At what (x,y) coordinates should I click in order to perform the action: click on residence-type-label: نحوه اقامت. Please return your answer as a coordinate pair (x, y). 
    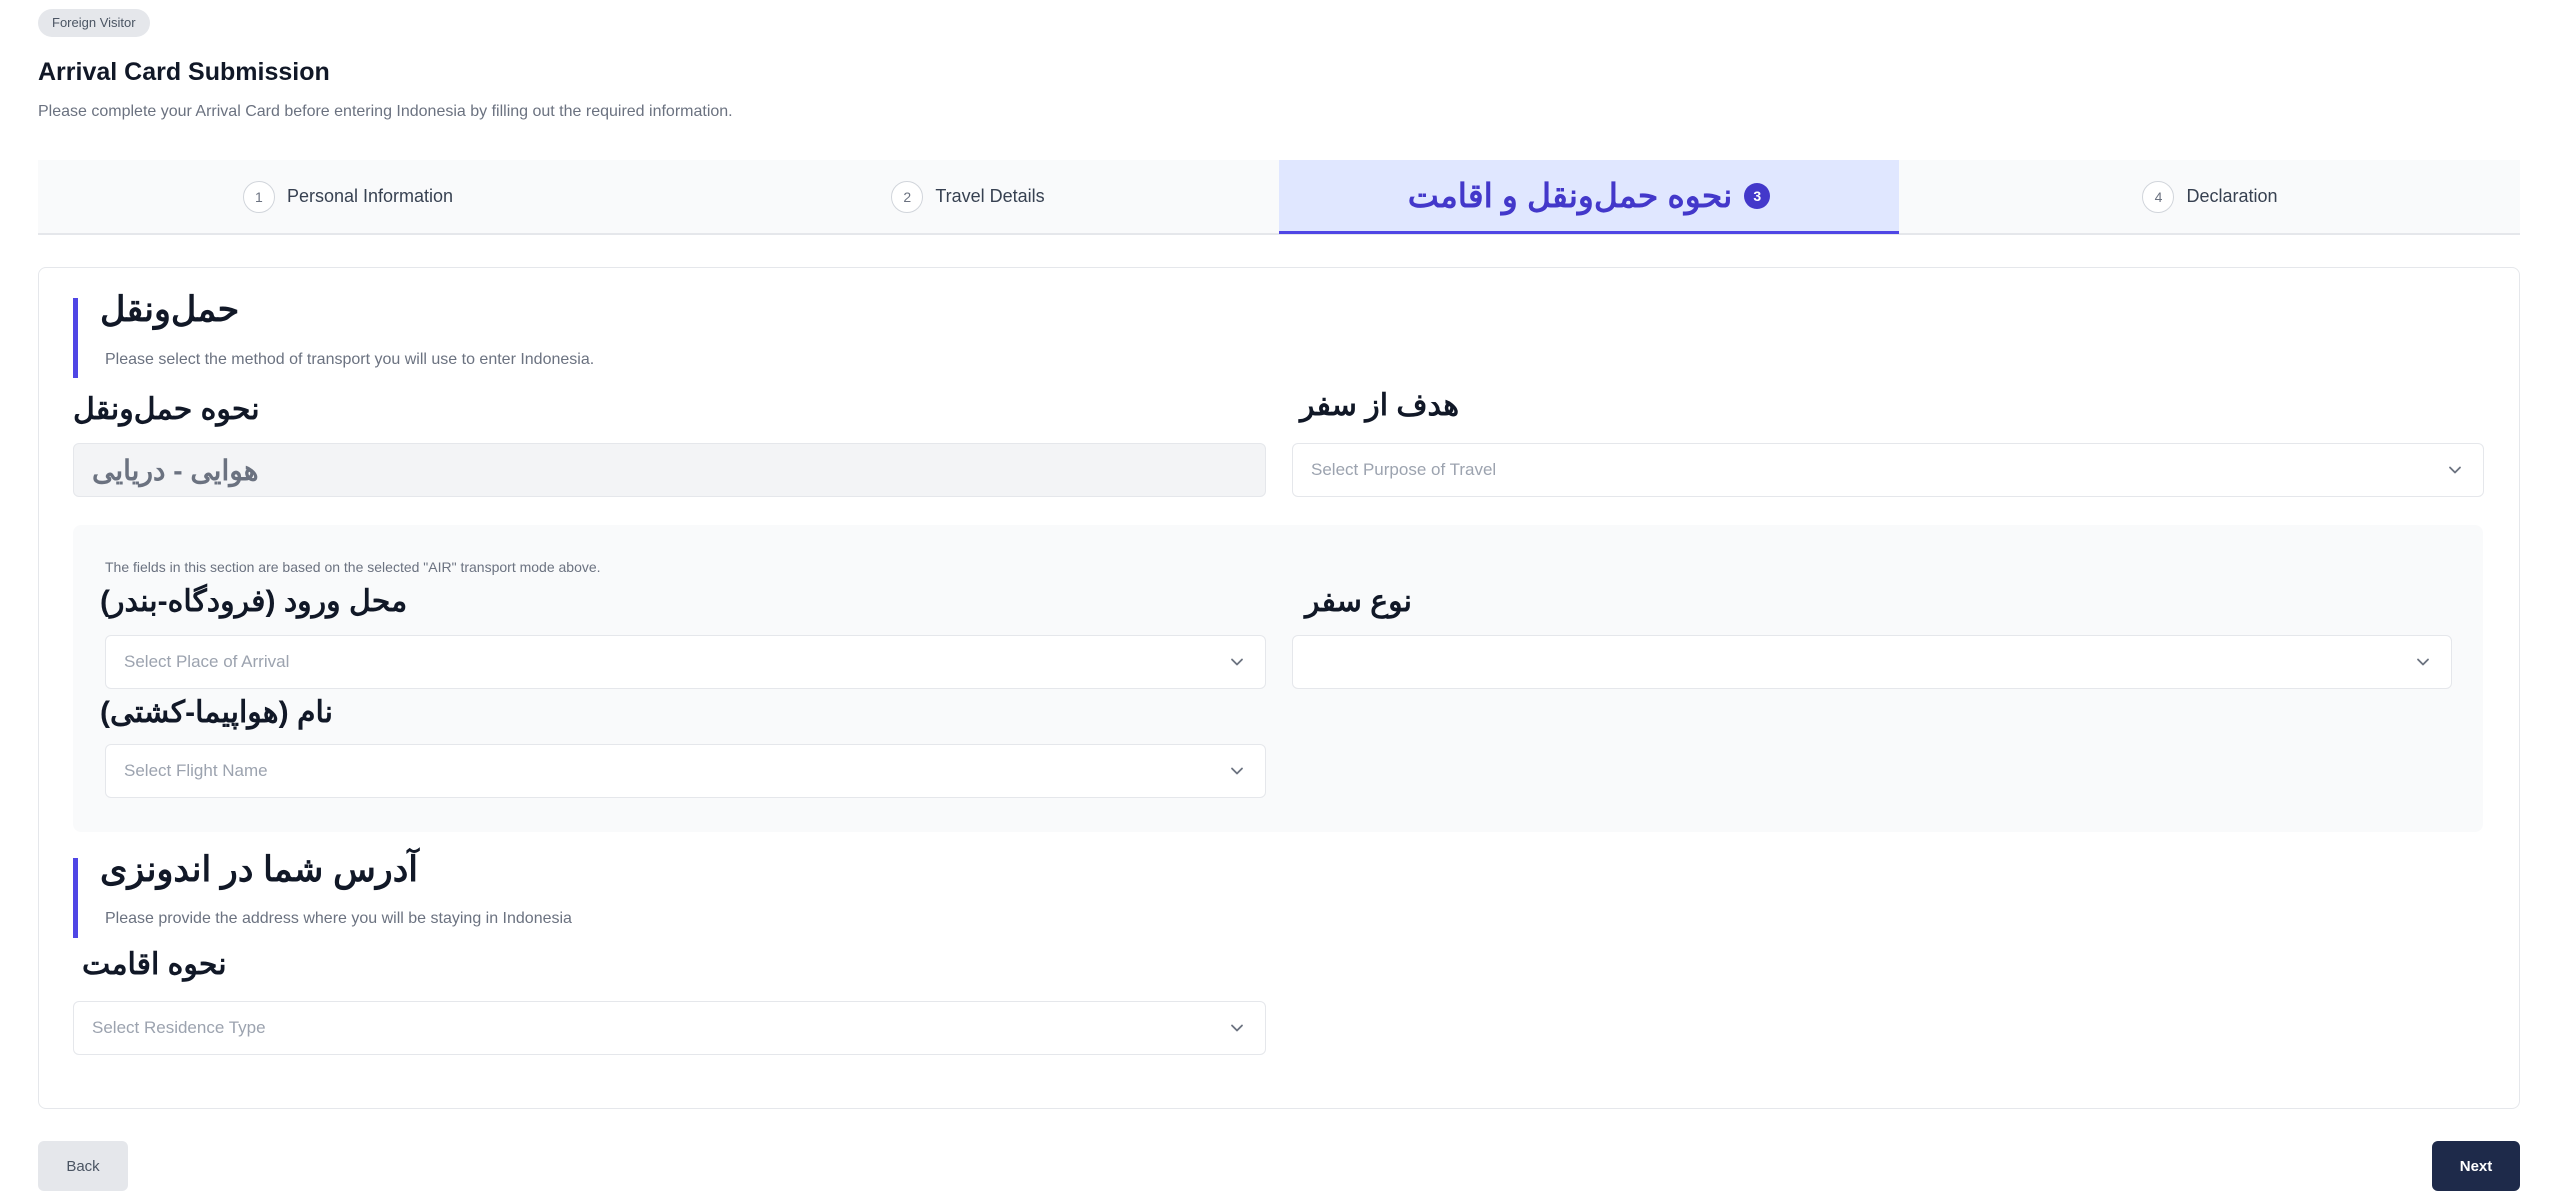
    Looking at the image, I should click on (154, 964).